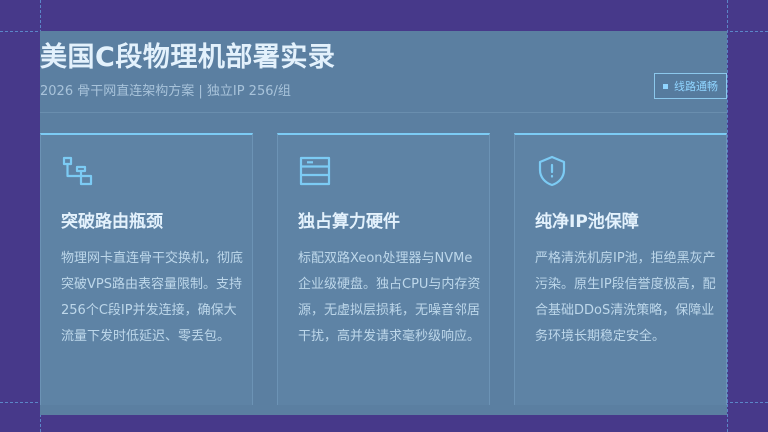 The image size is (768, 432). I want to click on feature-card-title: 独占算力硬件, so click(349, 222).